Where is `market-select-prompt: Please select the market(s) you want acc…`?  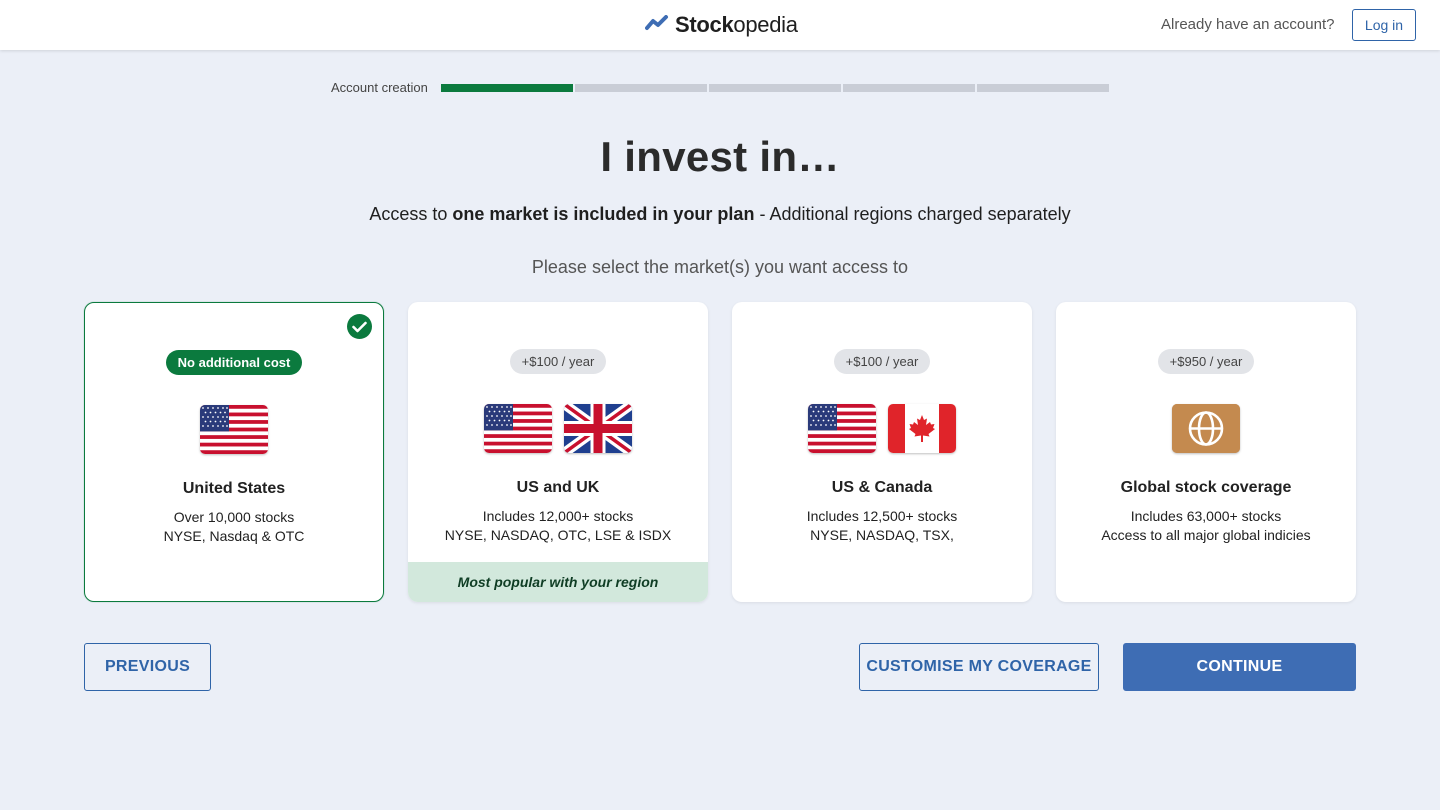
market-select-prompt: Please select the market(s) you want acc… is located at coordinates (720, 267).